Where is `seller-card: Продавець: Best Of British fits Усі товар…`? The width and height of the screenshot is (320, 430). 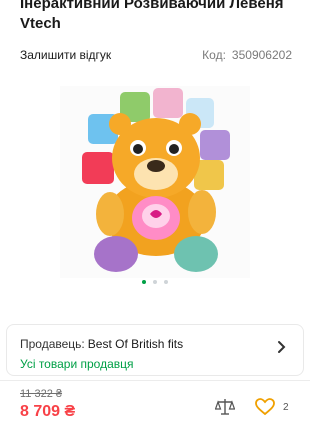 seller-card: Продавець: Best Of British fits Усі товар… is located at coordinates (155, 350).